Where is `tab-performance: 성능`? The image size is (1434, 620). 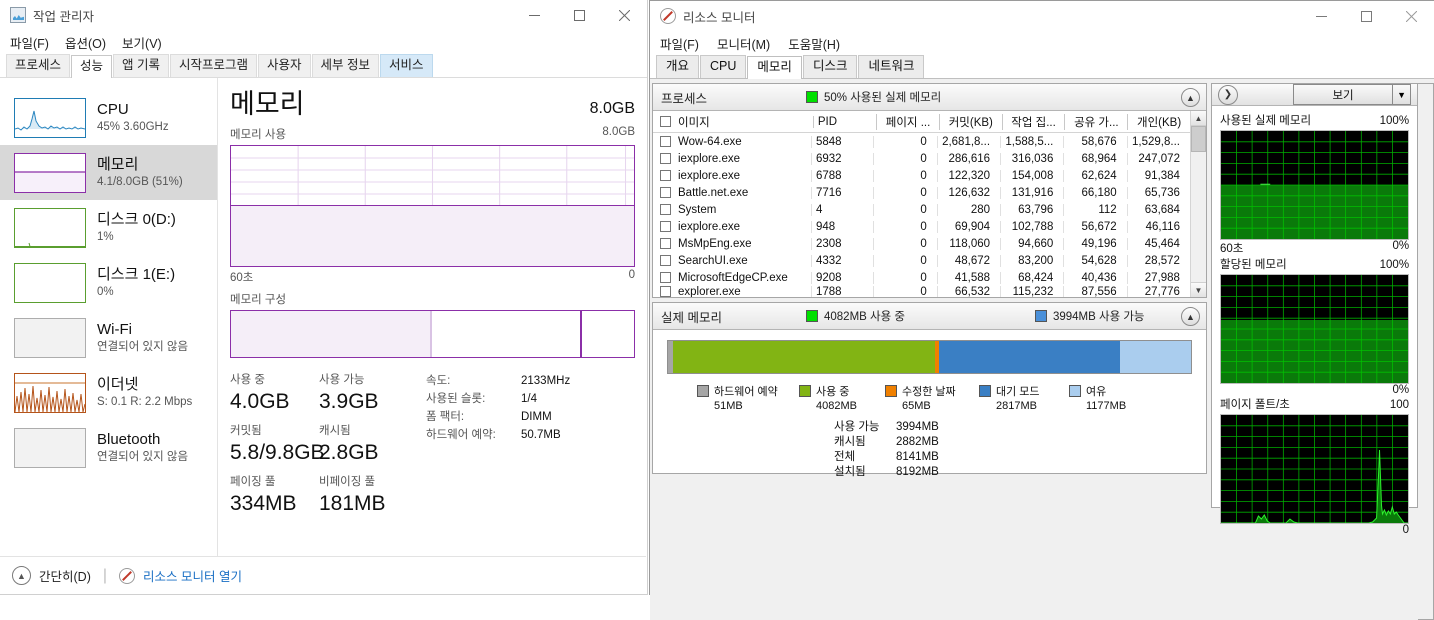
tab-performance: 성능 is located at coordinates (92, 66).